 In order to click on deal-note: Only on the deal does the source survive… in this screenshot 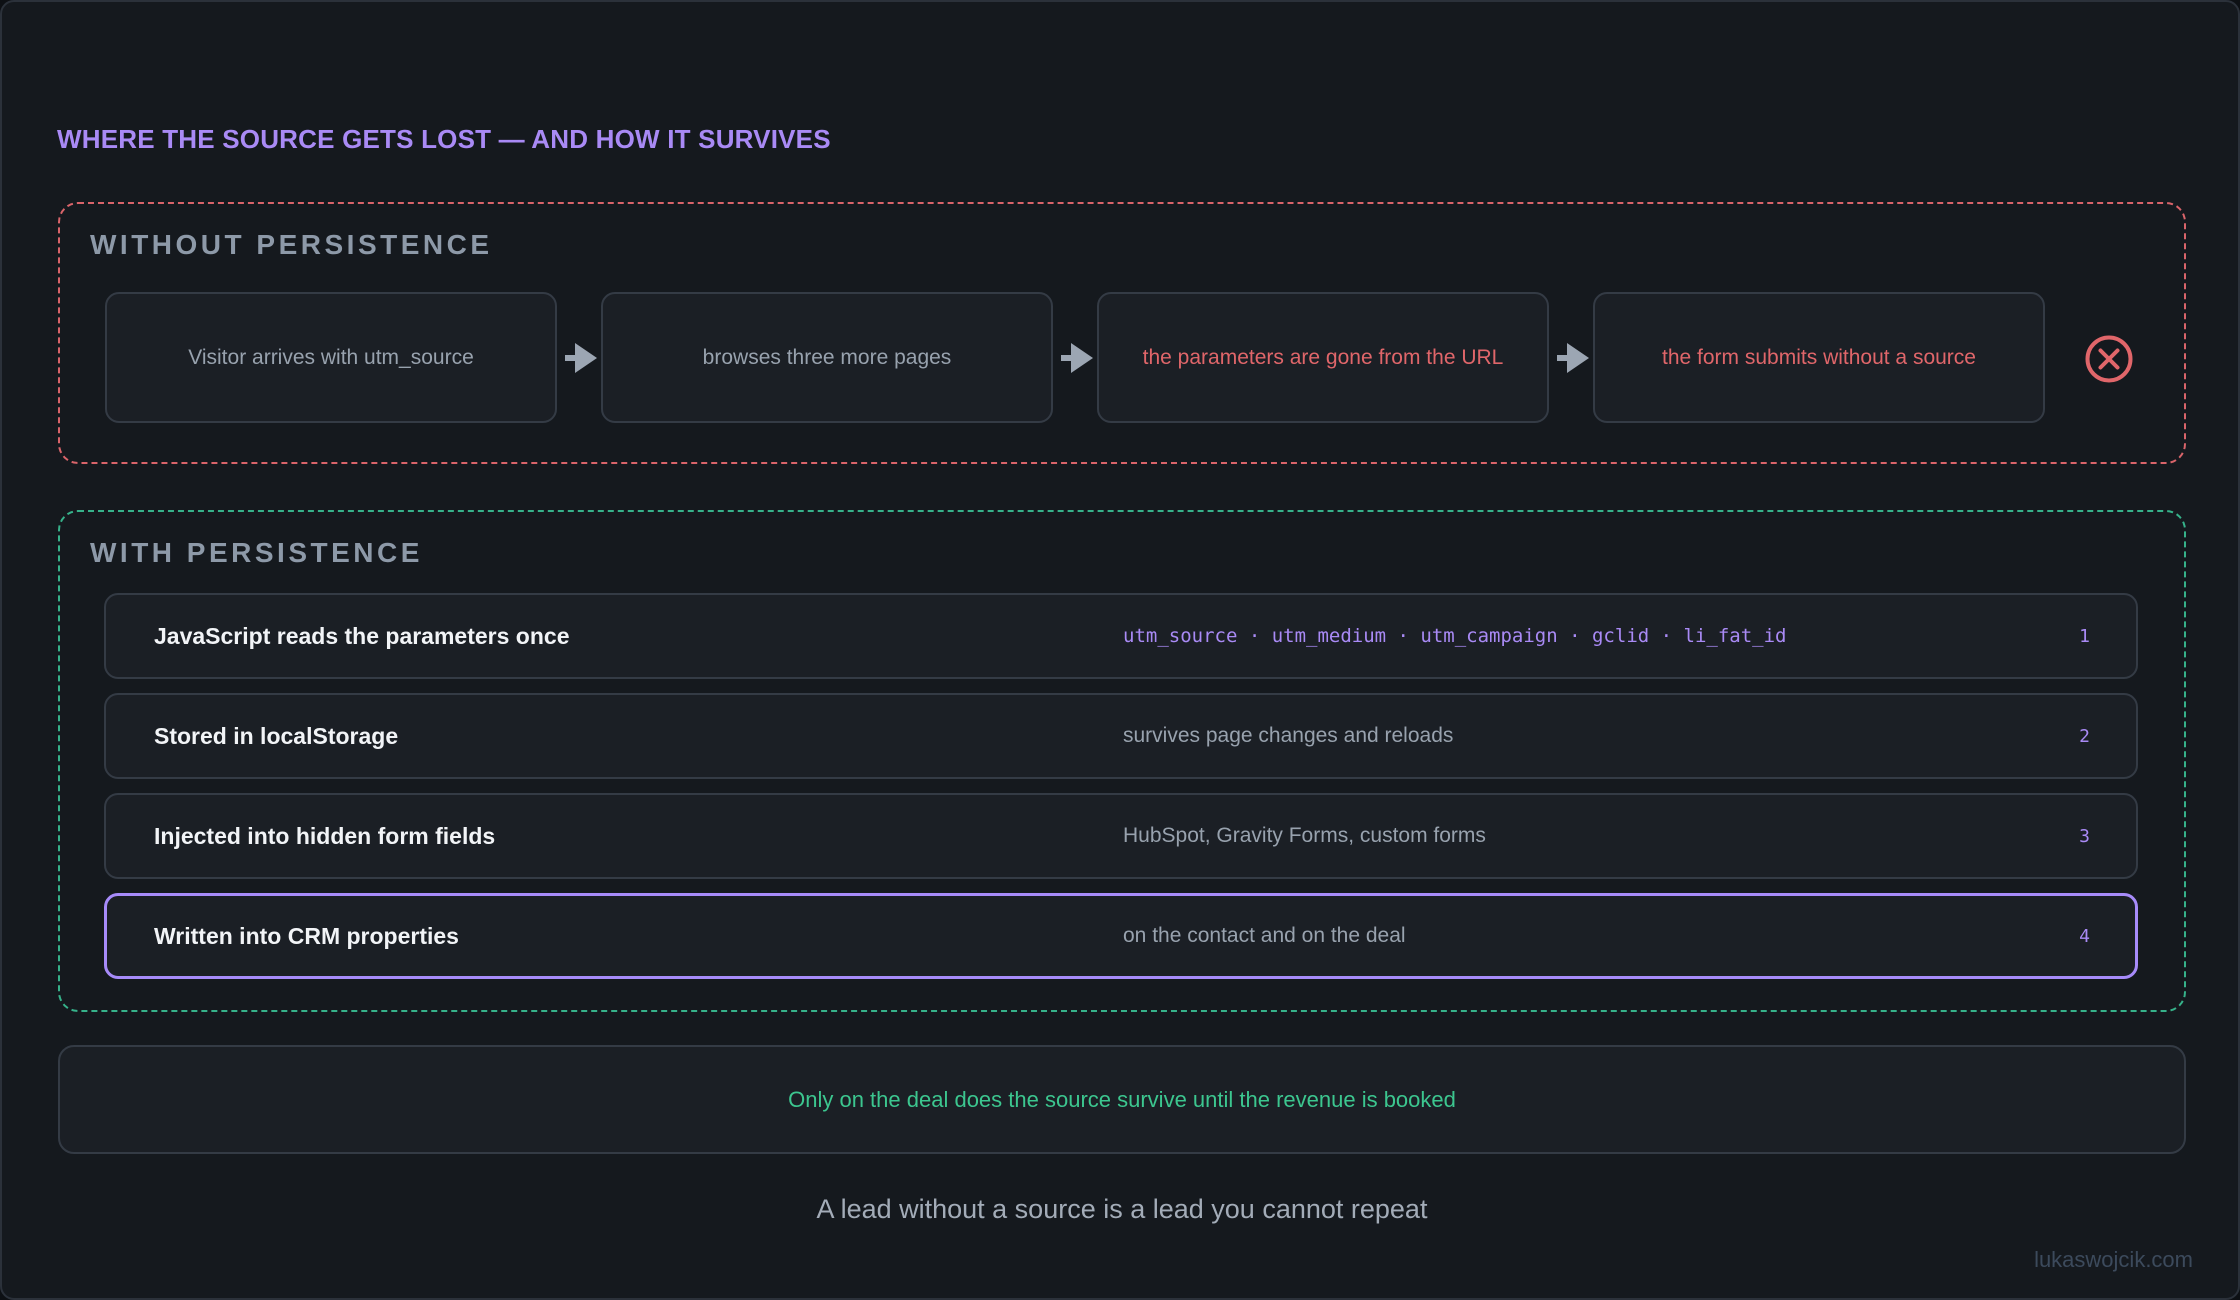, I will do `click(1122, 1099)`.